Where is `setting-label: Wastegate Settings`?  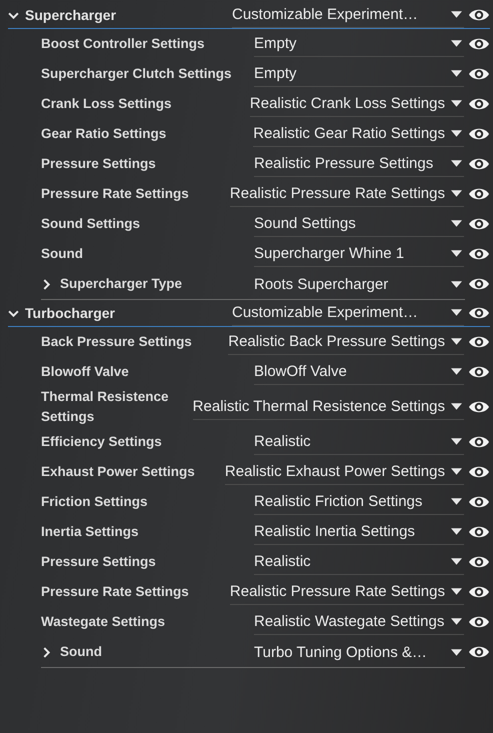 setting-label: Wastegate Settings is located at coordinates (103, 622).